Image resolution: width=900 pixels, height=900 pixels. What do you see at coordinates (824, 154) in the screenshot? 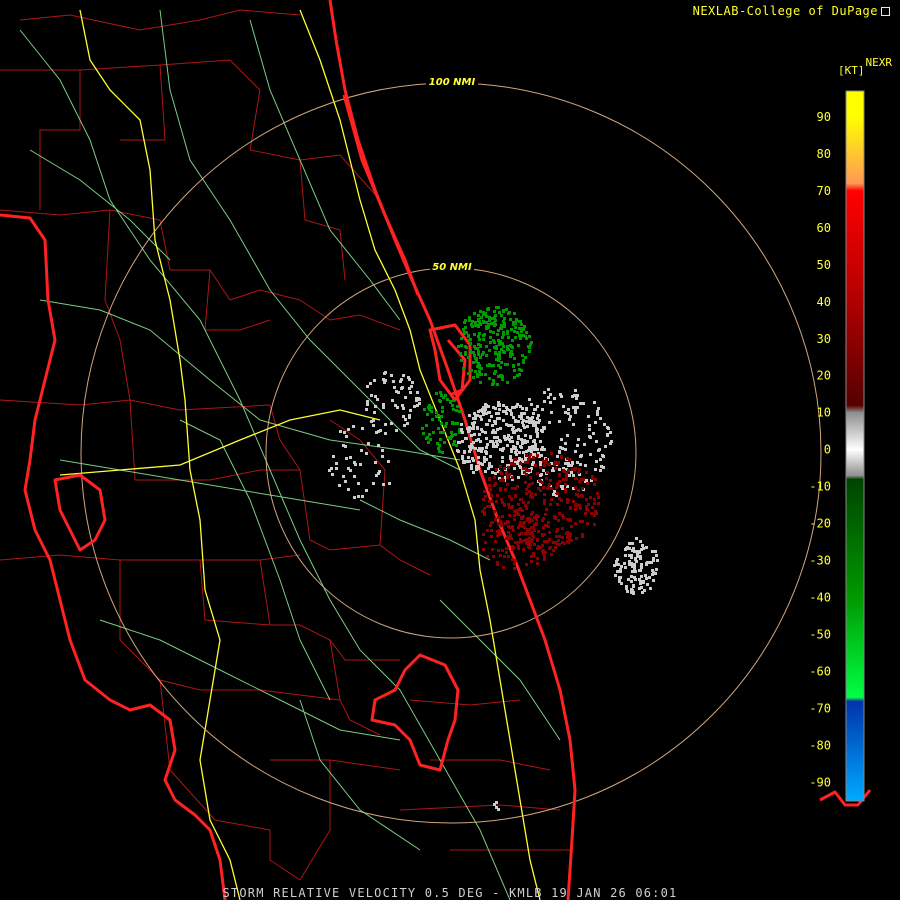
I see `colorbar-tick-label: 80` at bounding box center [824, 154].